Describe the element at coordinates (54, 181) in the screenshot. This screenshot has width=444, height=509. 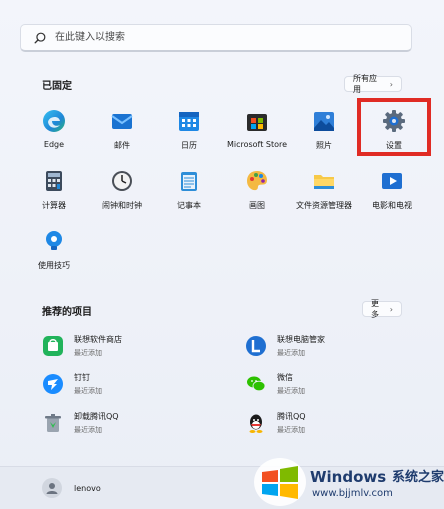
I see `calculator-icon` at that location.